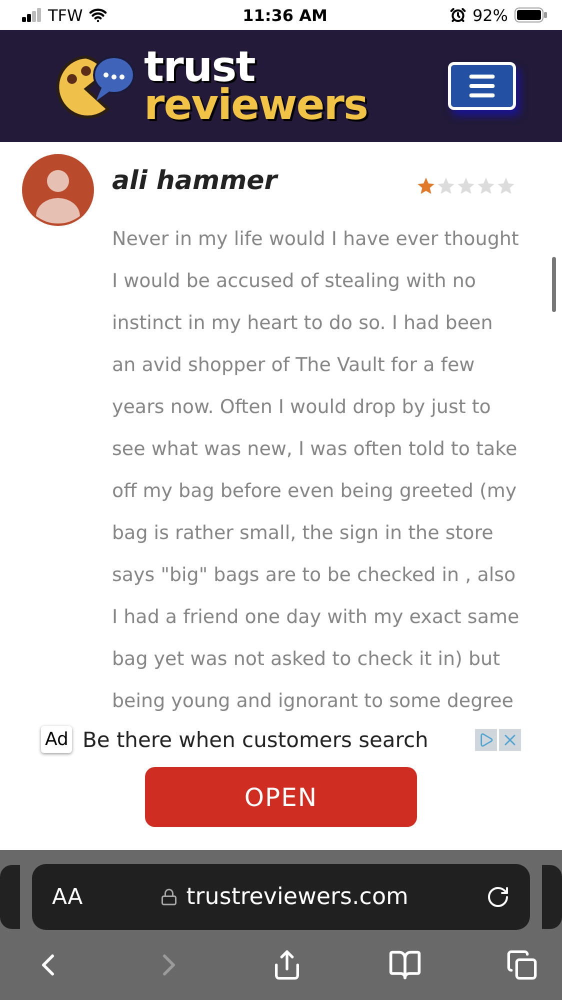 Image resolution: width=562 pixels, height=1000 pixels. Describe the element at coordinates (56, 739) in the screenshot. I see `ad-badge: Ad` at that location.